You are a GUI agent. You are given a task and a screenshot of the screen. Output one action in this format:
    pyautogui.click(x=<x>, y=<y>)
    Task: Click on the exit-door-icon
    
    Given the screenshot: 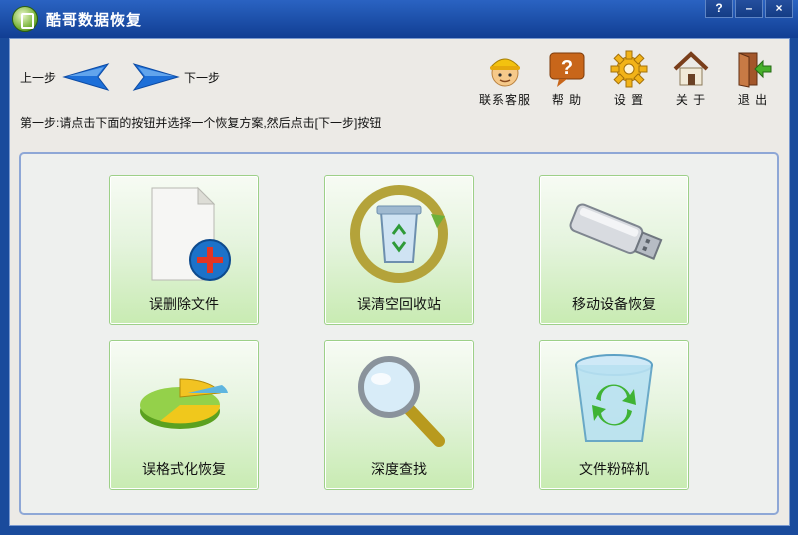 What is the action you would take?
    pyautogui.click(x=755, y=70)
    